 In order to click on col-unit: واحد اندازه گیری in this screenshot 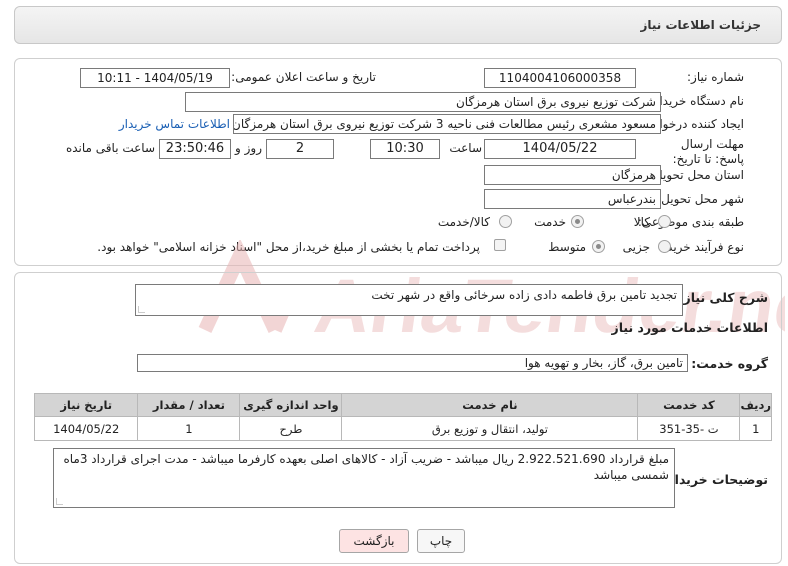, I will do `click(291, 405)`.